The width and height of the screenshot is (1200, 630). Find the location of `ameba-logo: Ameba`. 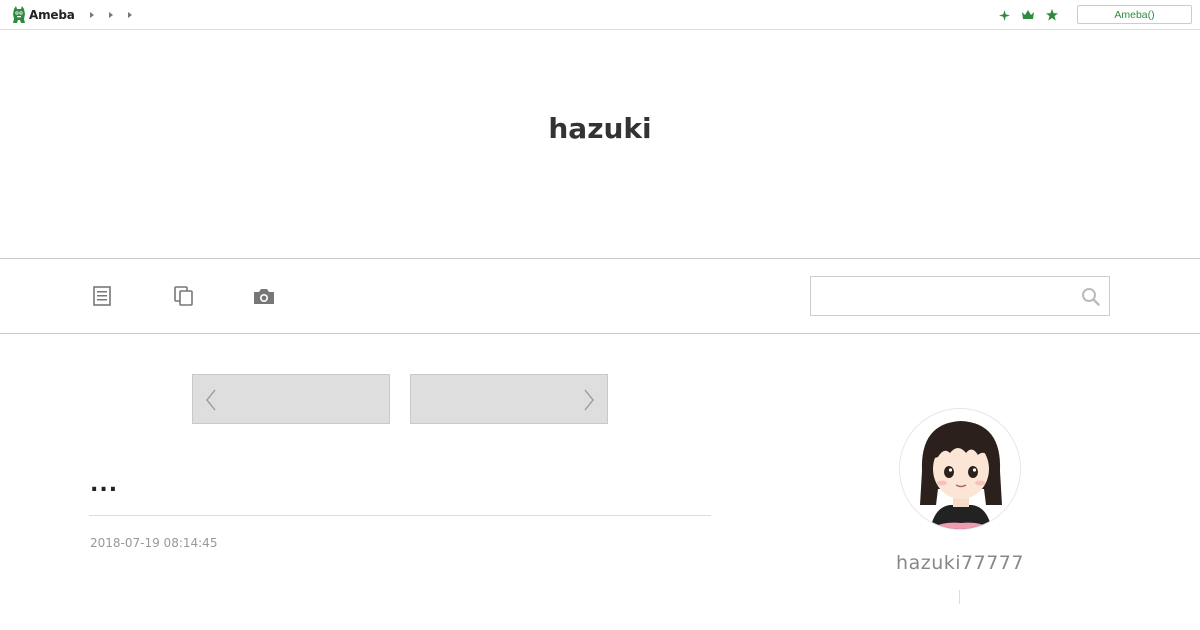

ameba-logo: Ameba is located at coordinates (43, 15).